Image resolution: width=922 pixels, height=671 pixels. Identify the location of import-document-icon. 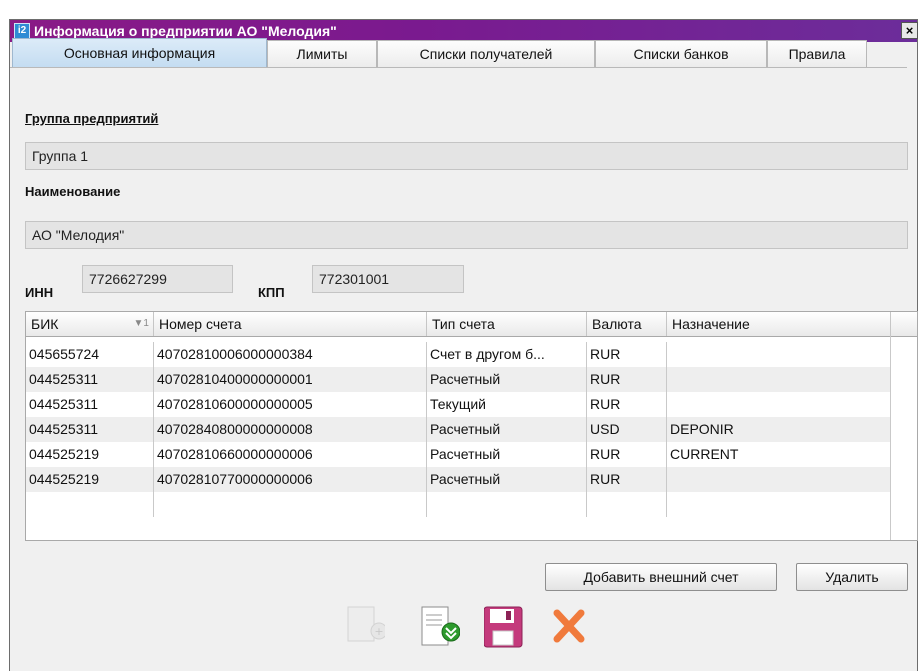
(440, 630).